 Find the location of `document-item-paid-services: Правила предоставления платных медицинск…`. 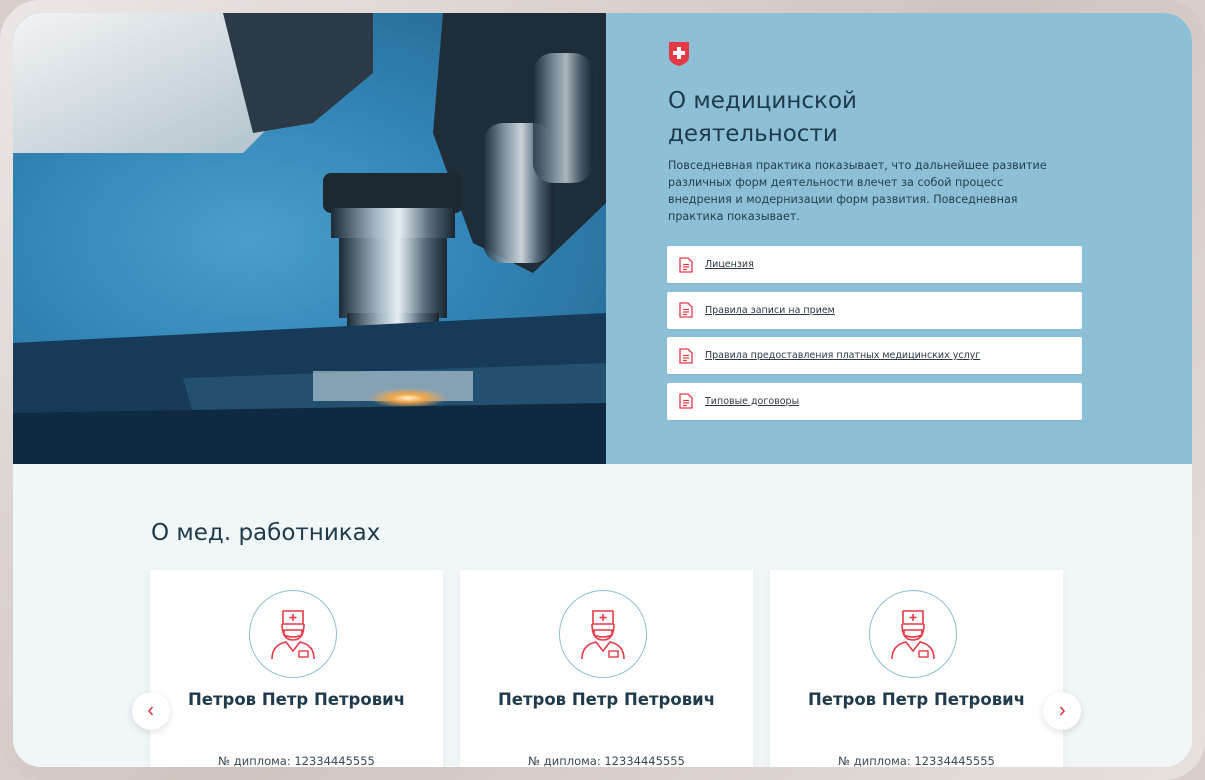

document-item-paid-services: Правила предоставления платных медицинск… is located at coordinates (874, 355).